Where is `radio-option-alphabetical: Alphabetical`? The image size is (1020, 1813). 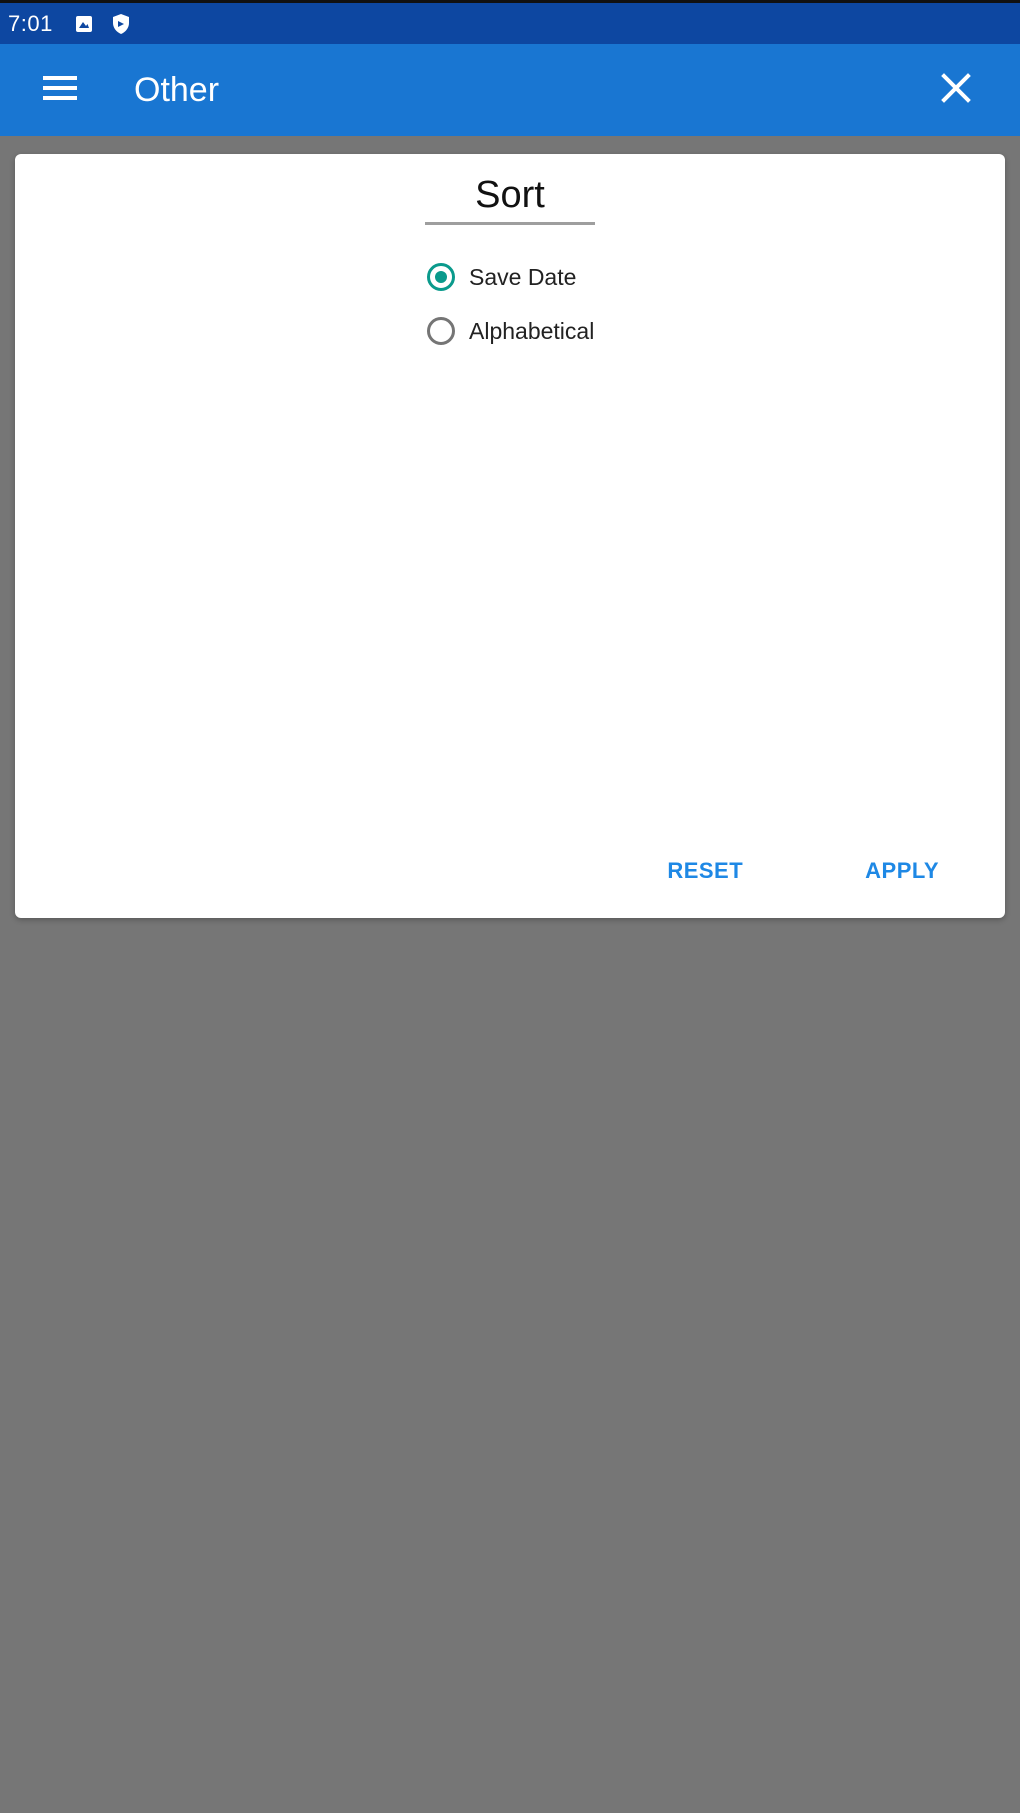 radio-option-alphabetical: Alphabetical is located at coordinates (510, 331).